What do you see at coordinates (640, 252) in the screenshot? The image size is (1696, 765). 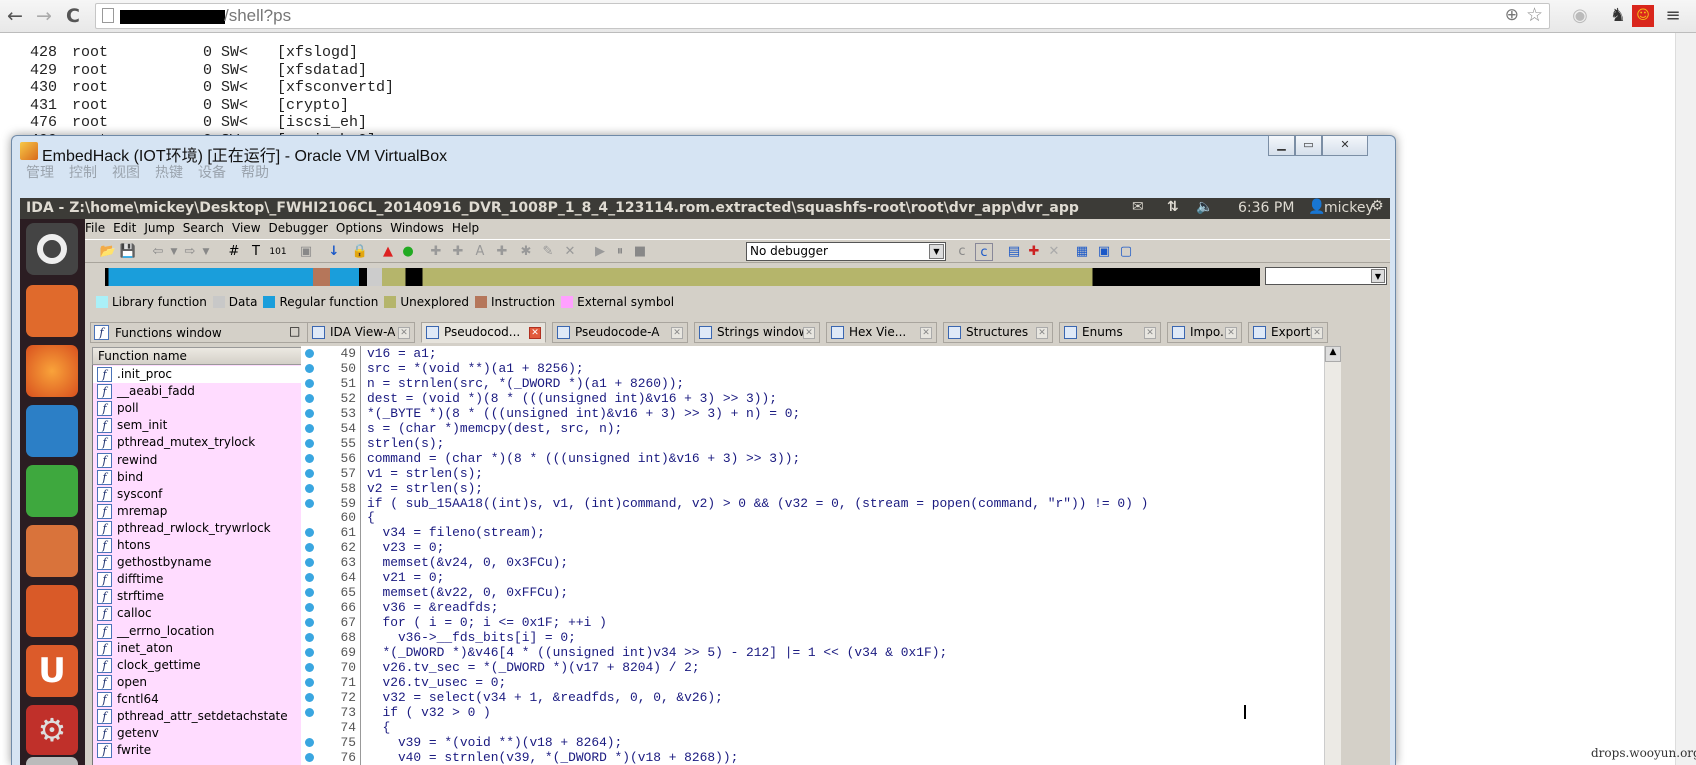 I see `stop-icon: ■` at bounding box center [640, 252].